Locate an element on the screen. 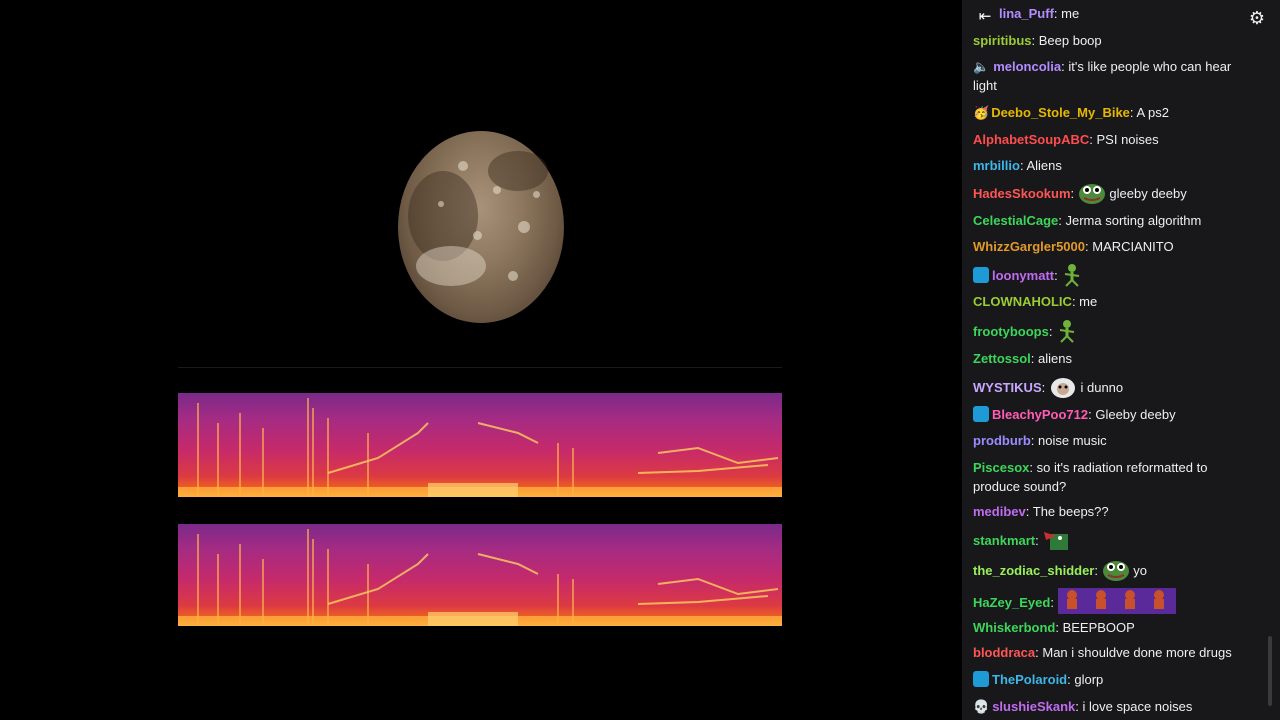  chat-username: Deebo_Stole_My_Bike is located at coordinates (1060, 112).